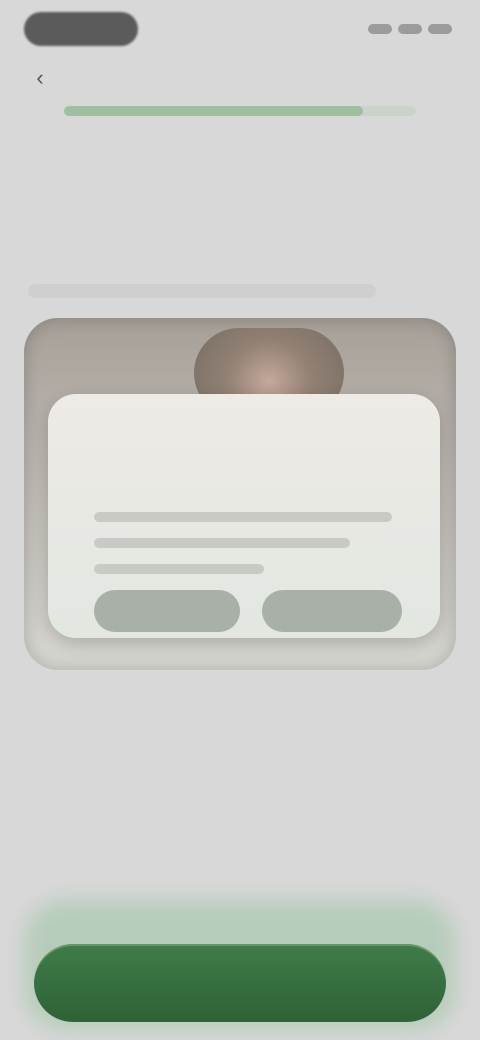 The image size is (480, 1040). Describe the element at coordinates (240, 983) in the screenshot. I see `continue-button` at that location.